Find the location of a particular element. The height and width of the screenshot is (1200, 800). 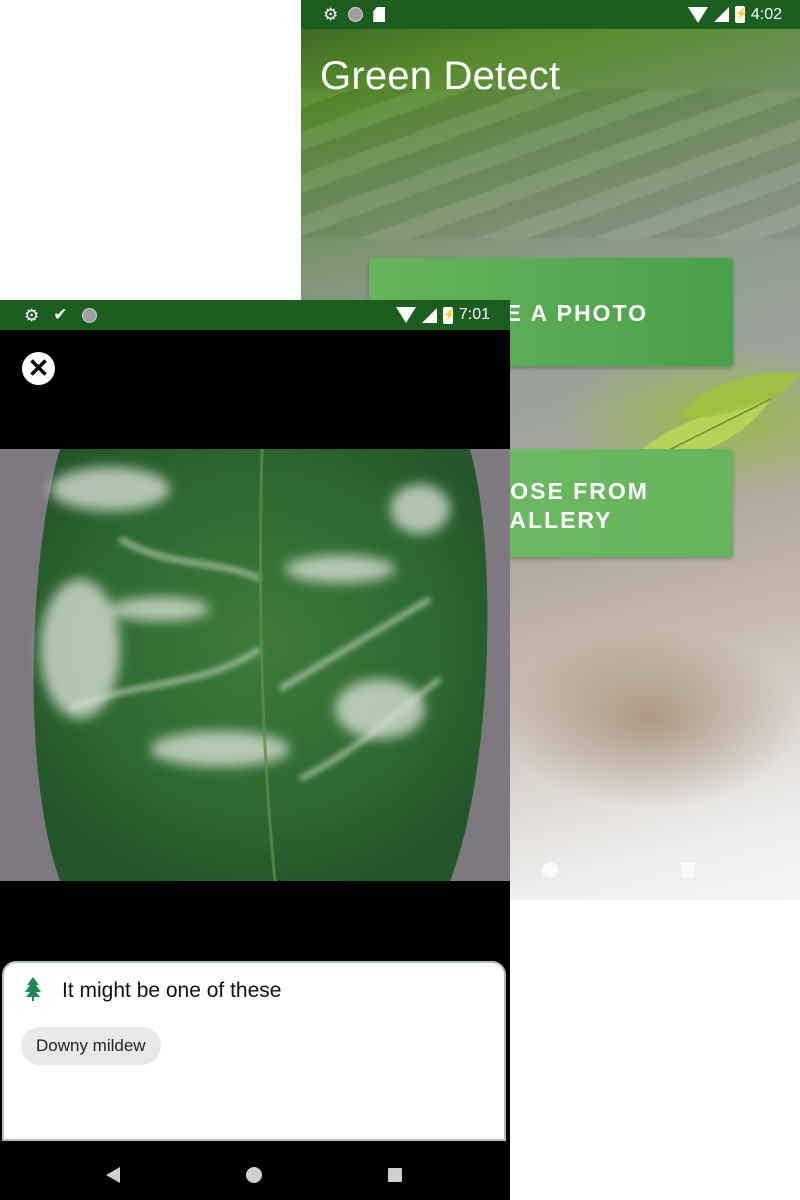

status-time: 7:01 is located at coordinates (474, 314).